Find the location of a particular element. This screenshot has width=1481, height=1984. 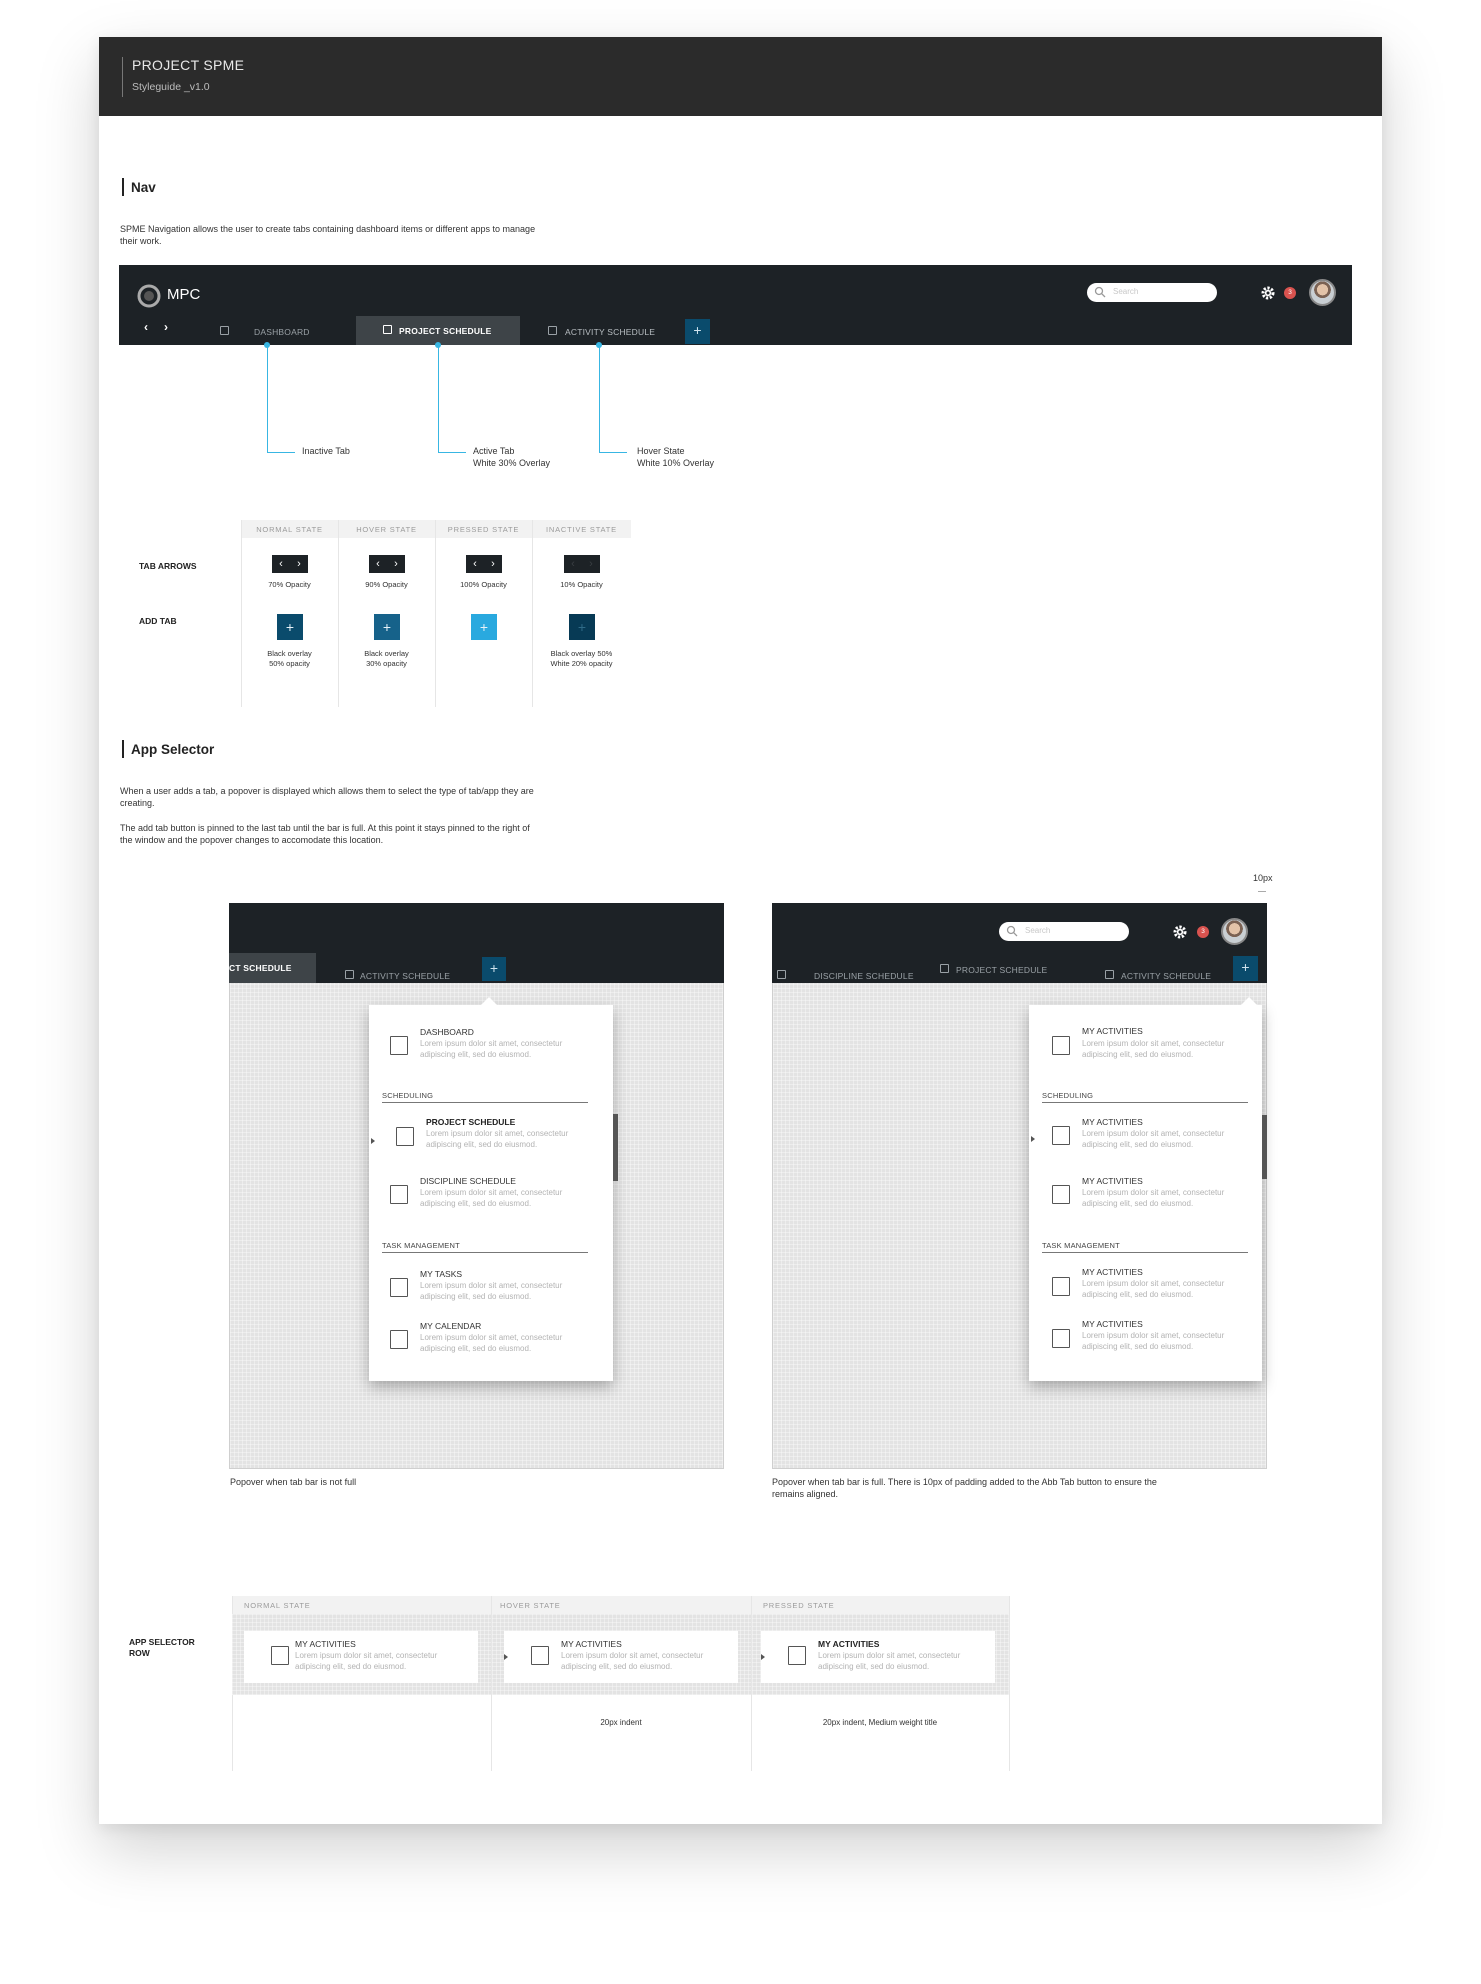

app-item-title: DASHBOARD is located at coordinates (447, 1032).